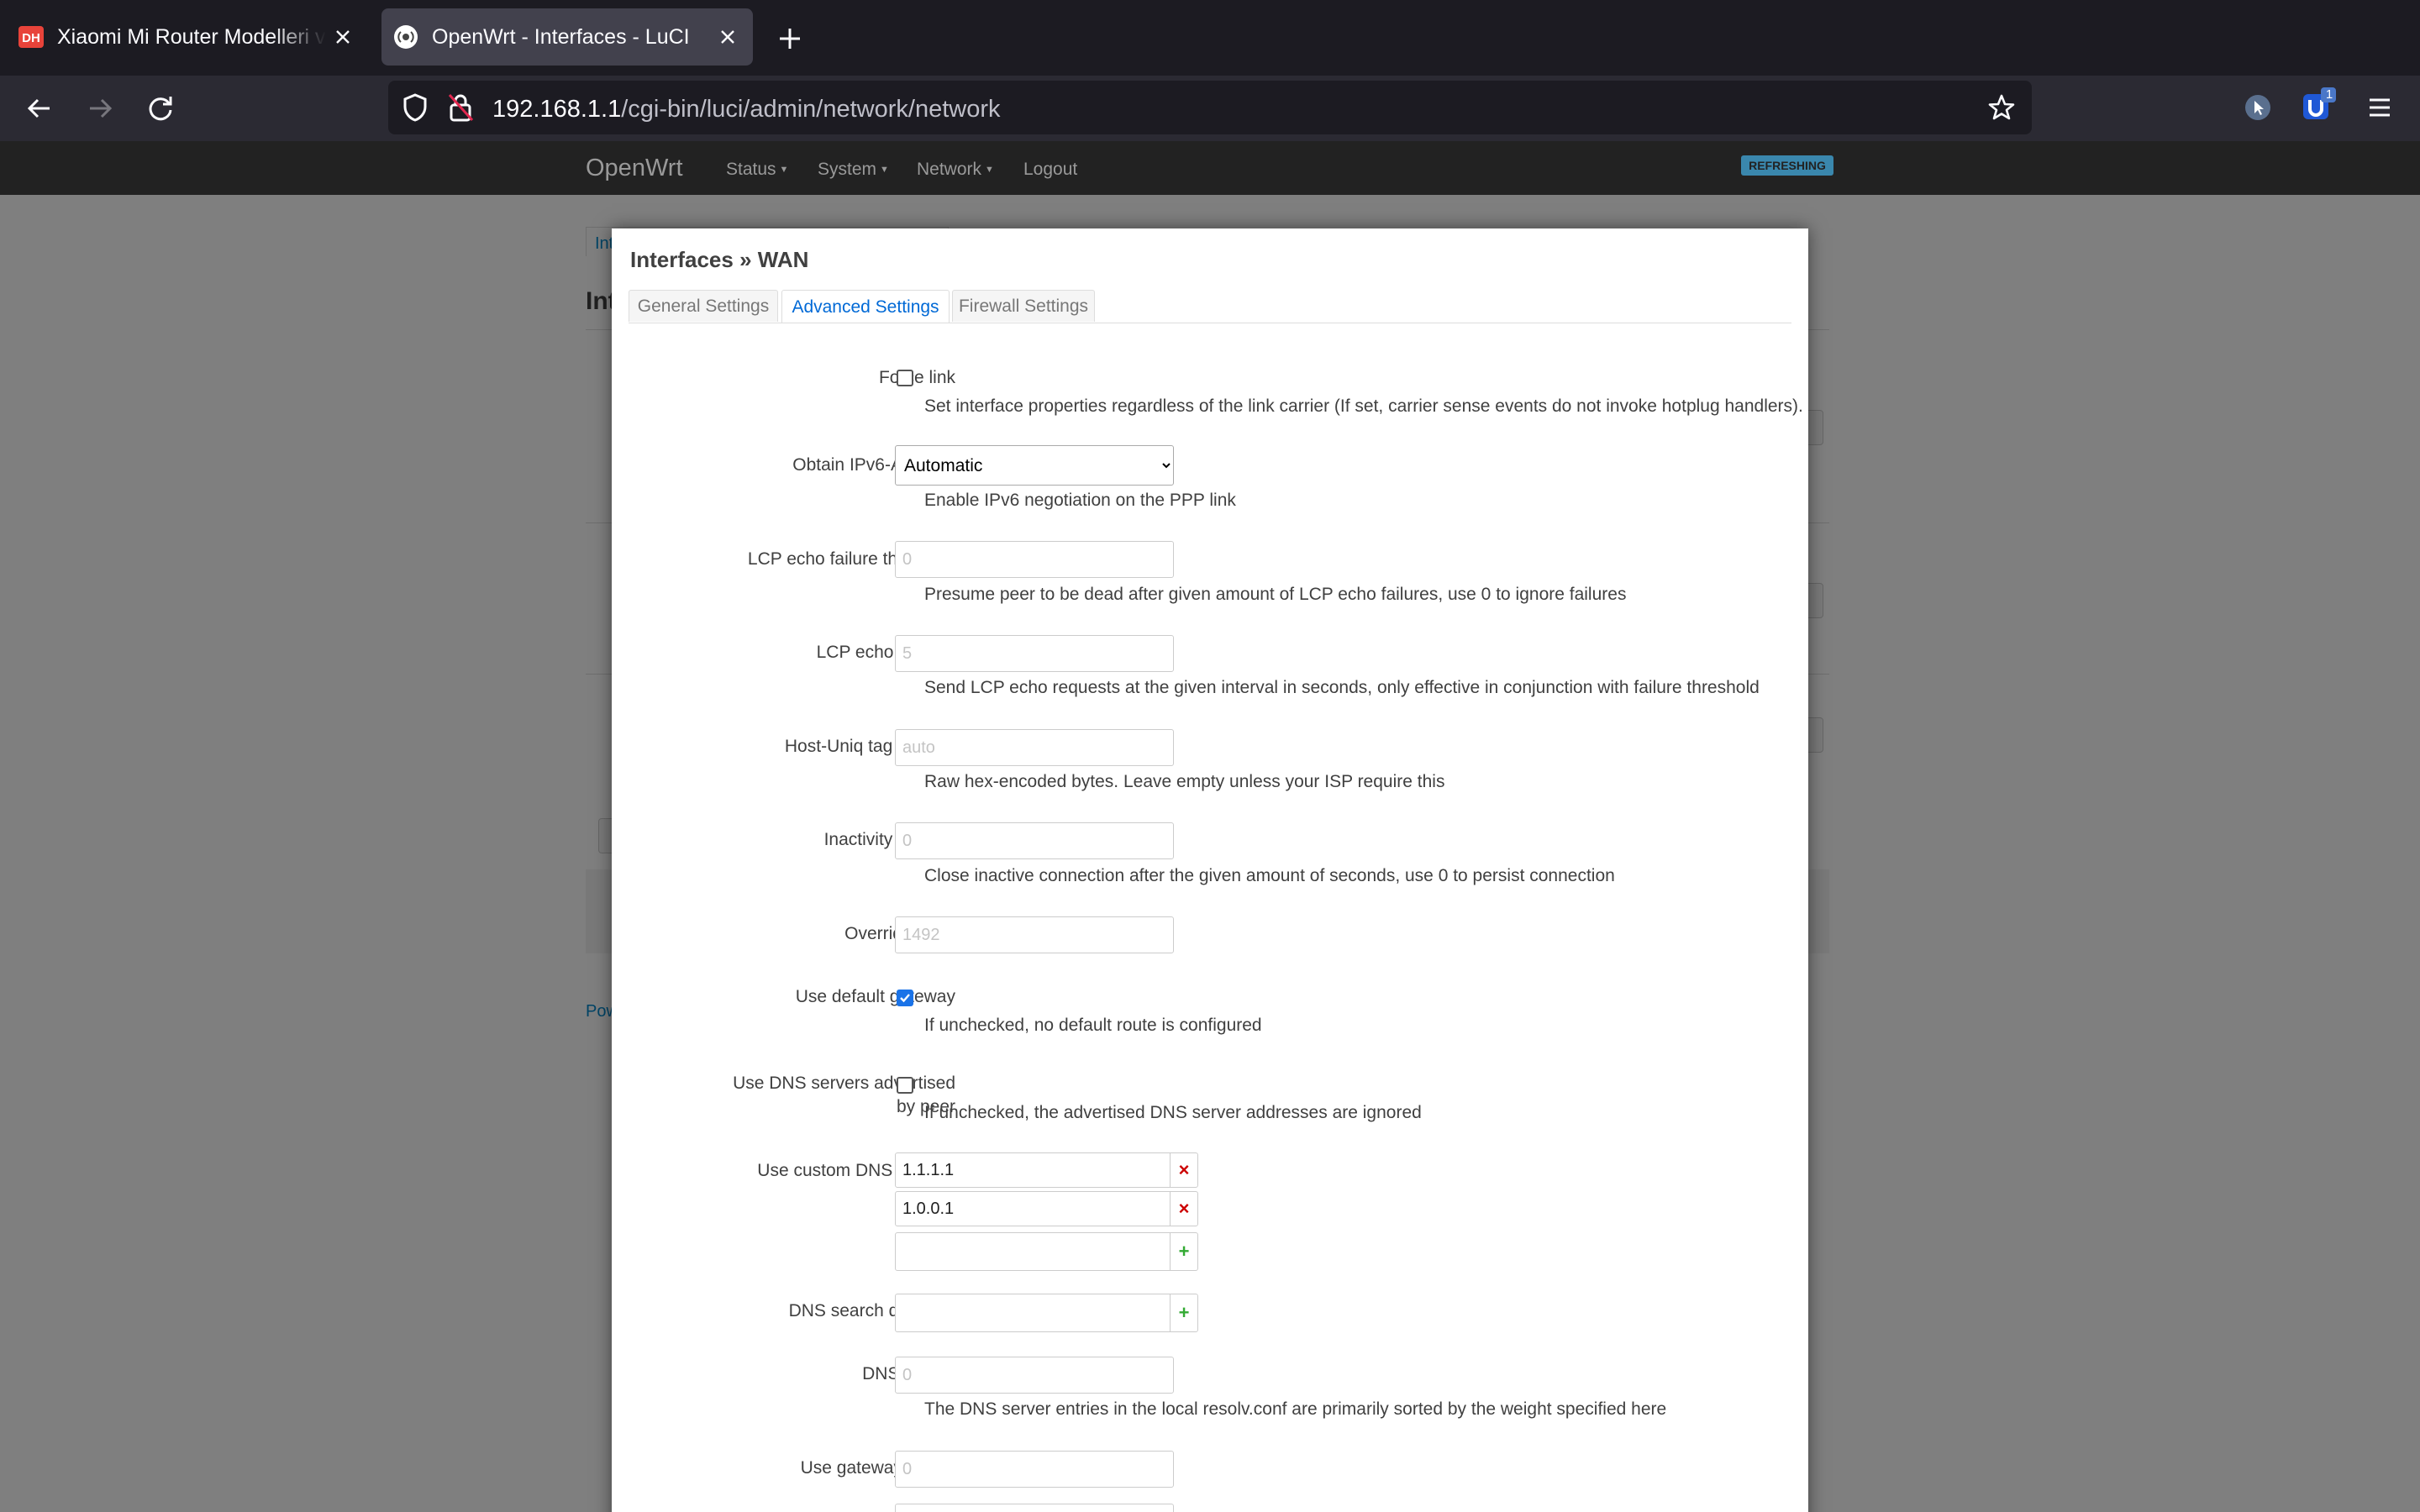 The image size is (2420, 1512). I want to click on extension-cursor-icon, so click(2257, 107).